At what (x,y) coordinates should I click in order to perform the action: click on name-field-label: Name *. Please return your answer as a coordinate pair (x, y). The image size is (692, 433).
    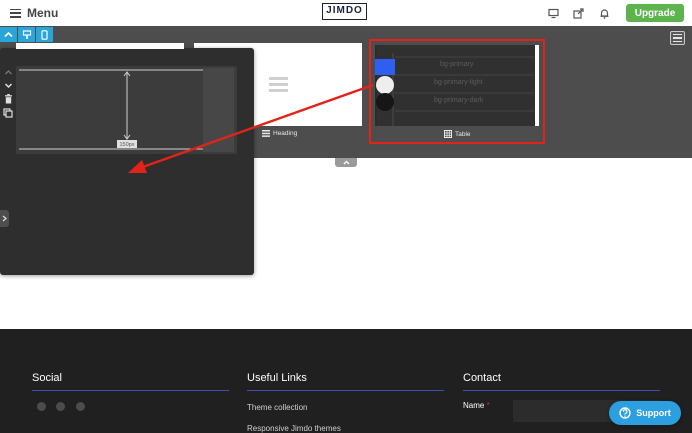
    Looking at the image, I should click on (476, 405).